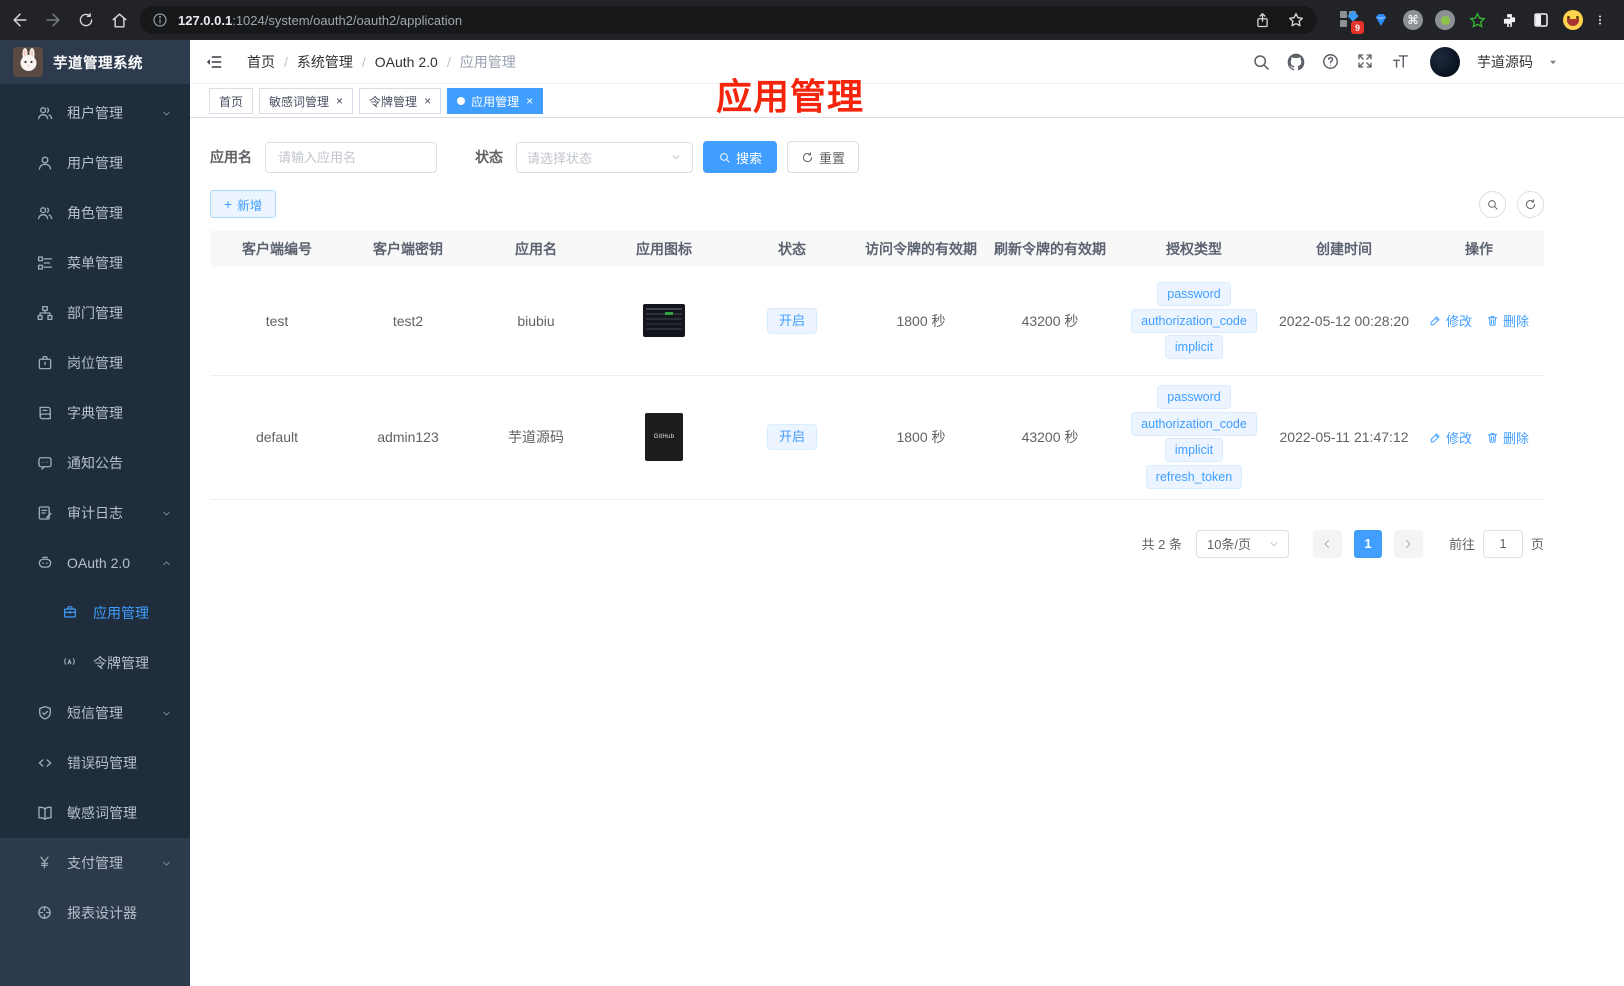  Describe the element at coordinates (1413, 20) in the screenshot. I see `extension-command-icon: ⌘` at that location.